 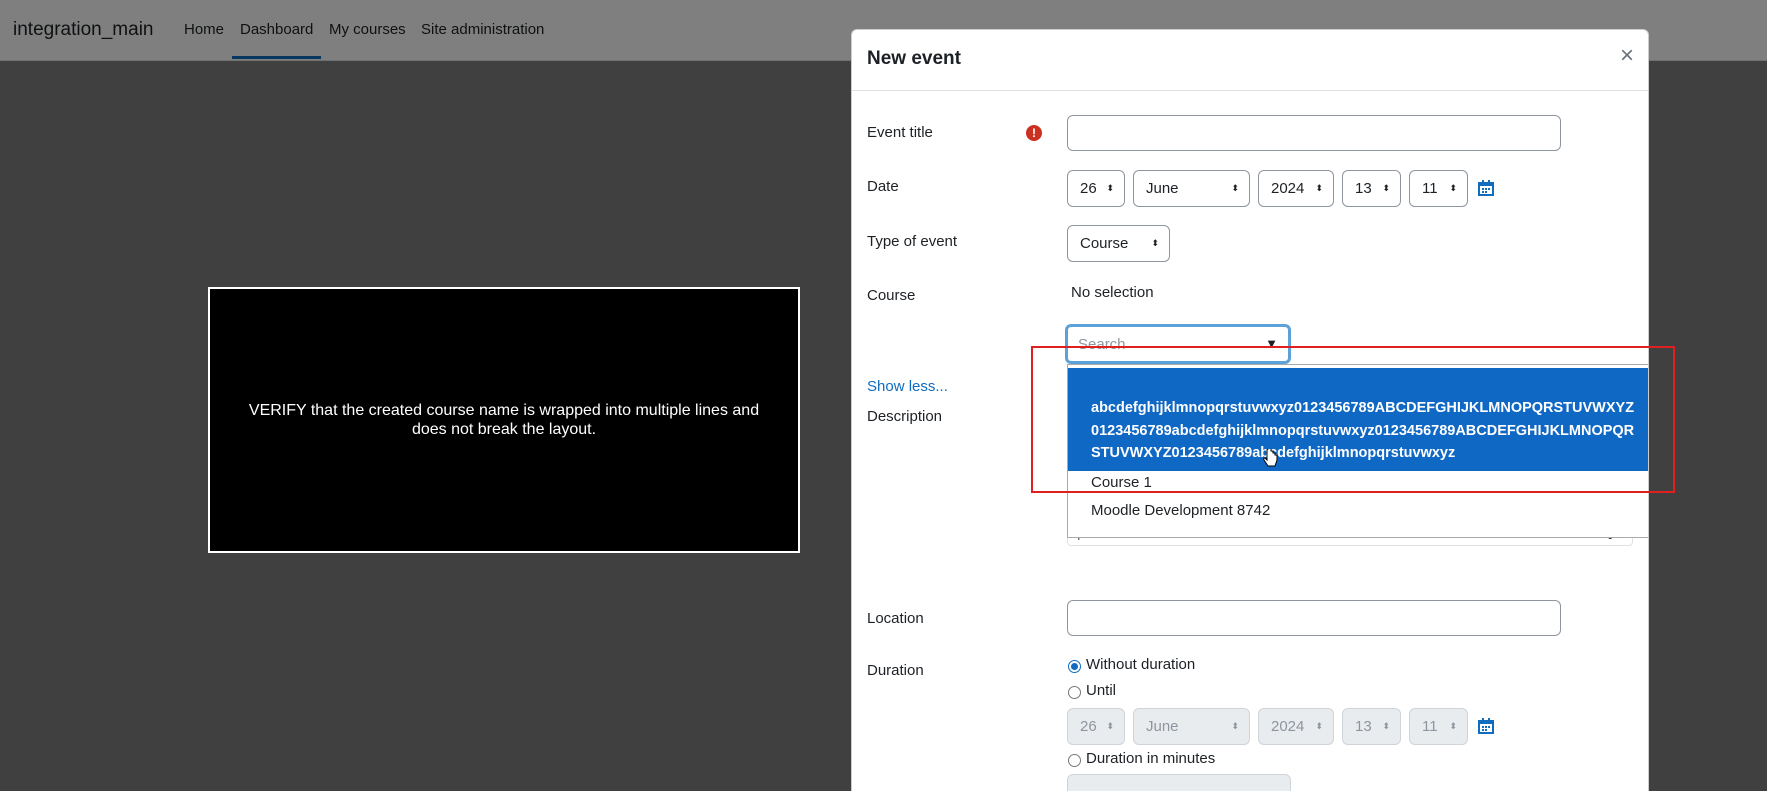 What do you see at coordinates (1104, 243) in the screenshot?
I see `type-of-event-value: Course` at bounding box center [1104, 243].